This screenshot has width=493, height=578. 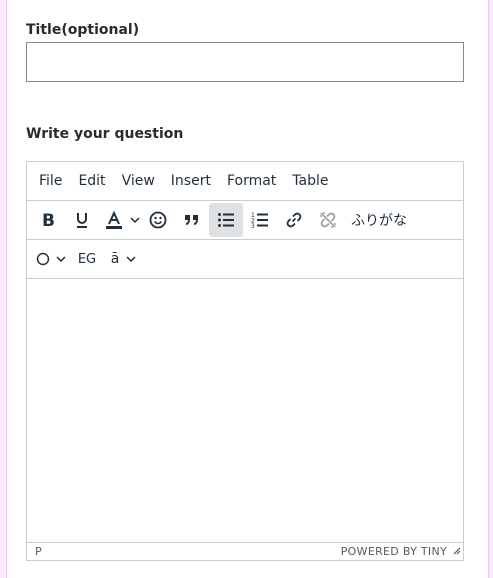 I want to click on resize-handle, so click(x=456, y=549).